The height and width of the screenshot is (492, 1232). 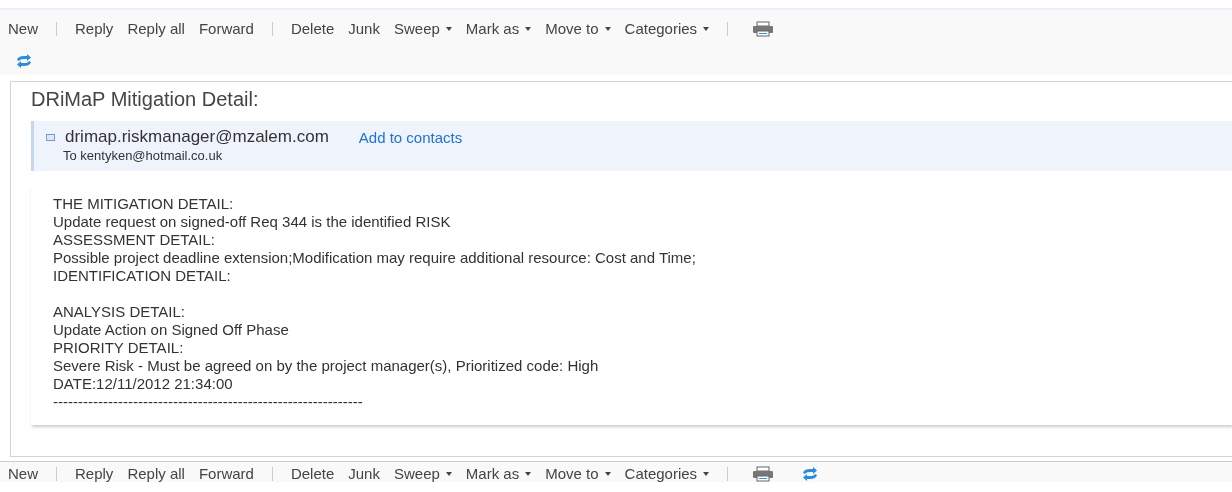 I want to click on body-line: Update Action on Signed Off Phase, so click(x=171, y=330).